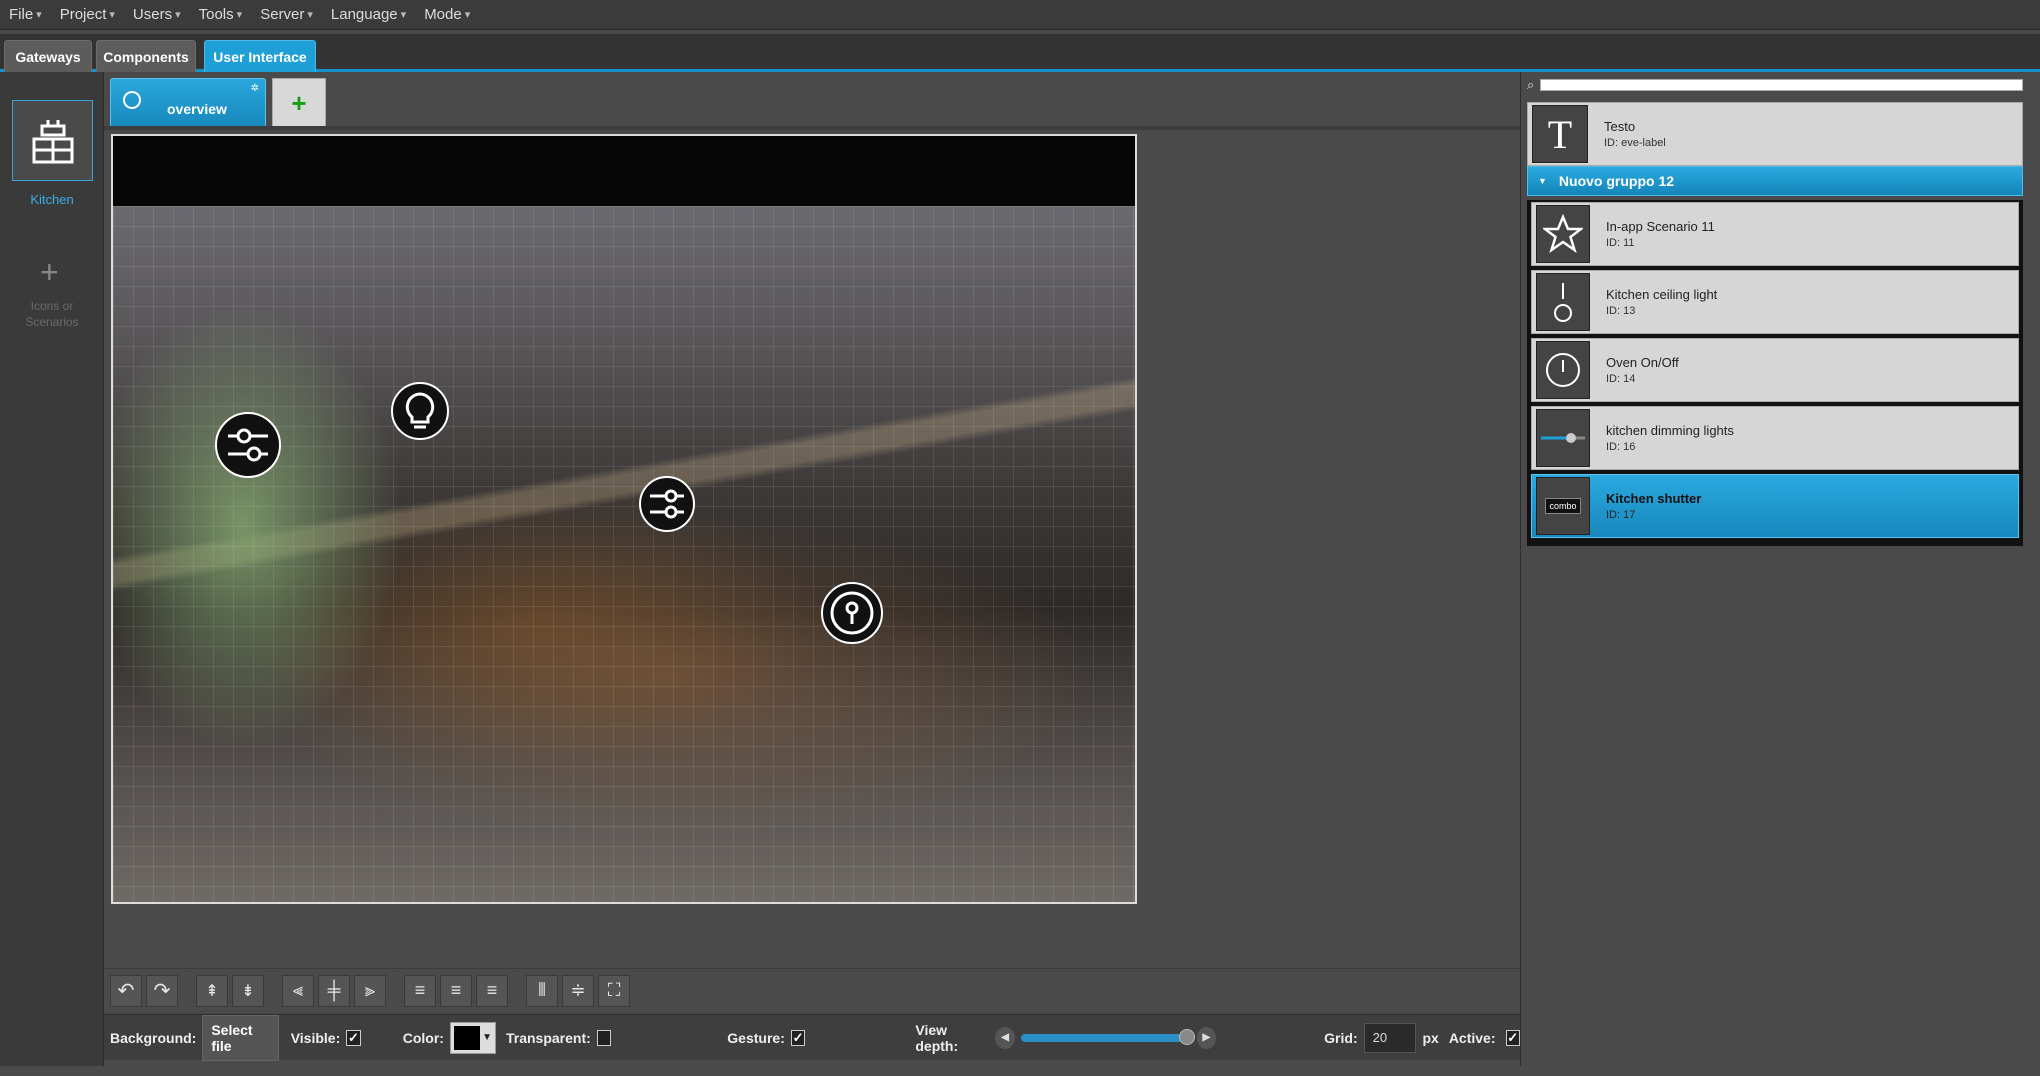  What do you see at coordinates (1654, 498) in the screenshot?
I see `library-item-name: Kitchen shutter` at bounding box center [1654, 498].